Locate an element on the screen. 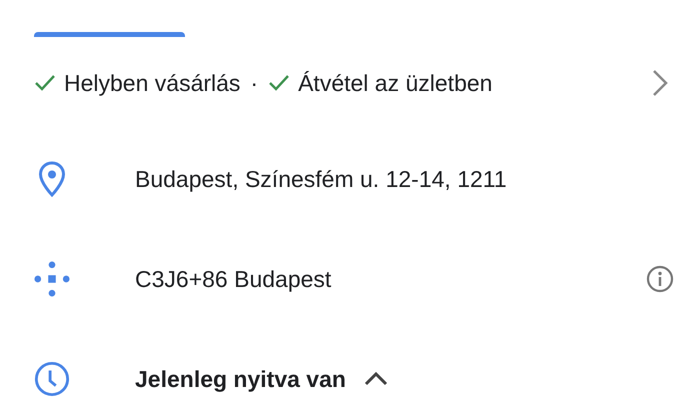  info-icon is located at coordinates (660, 279).